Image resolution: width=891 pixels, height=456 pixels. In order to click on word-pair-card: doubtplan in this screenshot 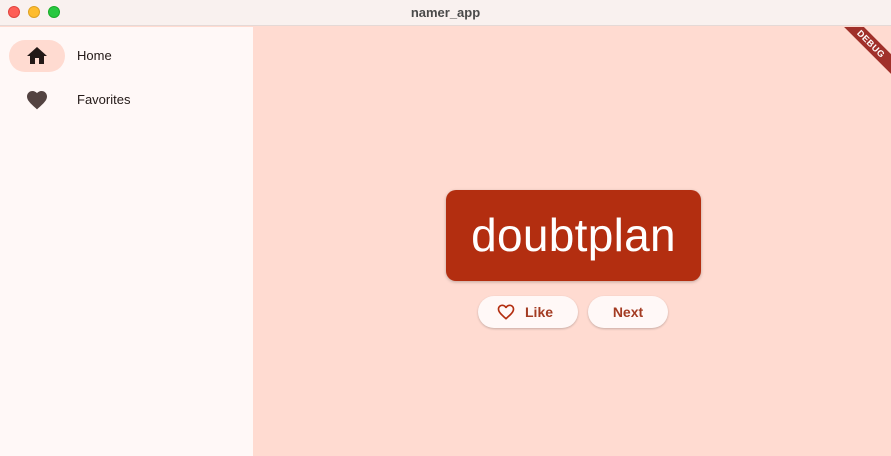, I will do `click(573, 235)`.